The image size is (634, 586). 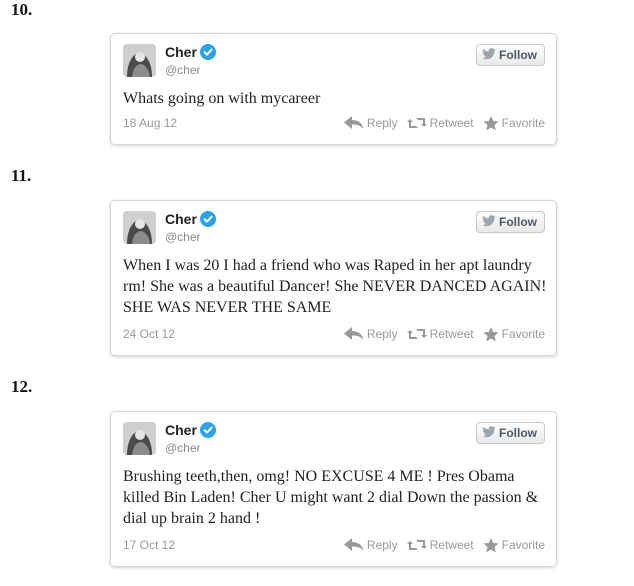 What do you see at coordinates (334, 545) in the screenshot?
I see `tweet-footer: 17 Oct 12 Reply Retweet Favorite` at bounding box center [334, 545].